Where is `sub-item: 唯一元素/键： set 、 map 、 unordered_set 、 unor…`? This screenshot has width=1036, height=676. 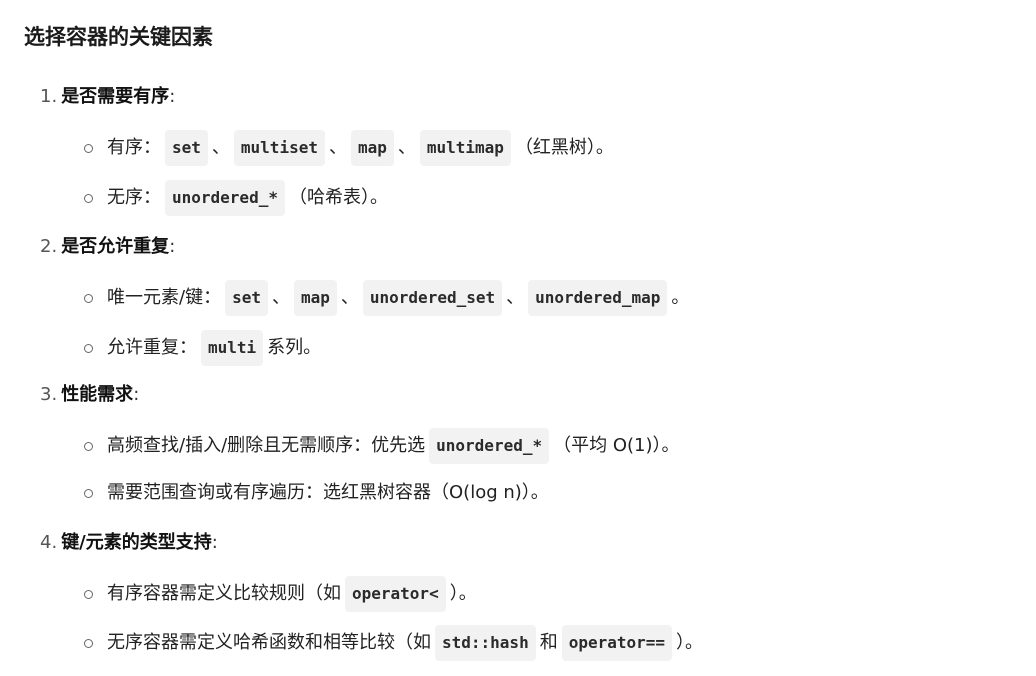 sub-item: 唯一元素/键： set 、 map 、 unordered_set 、 unor… is located at coordinates (386, 298).